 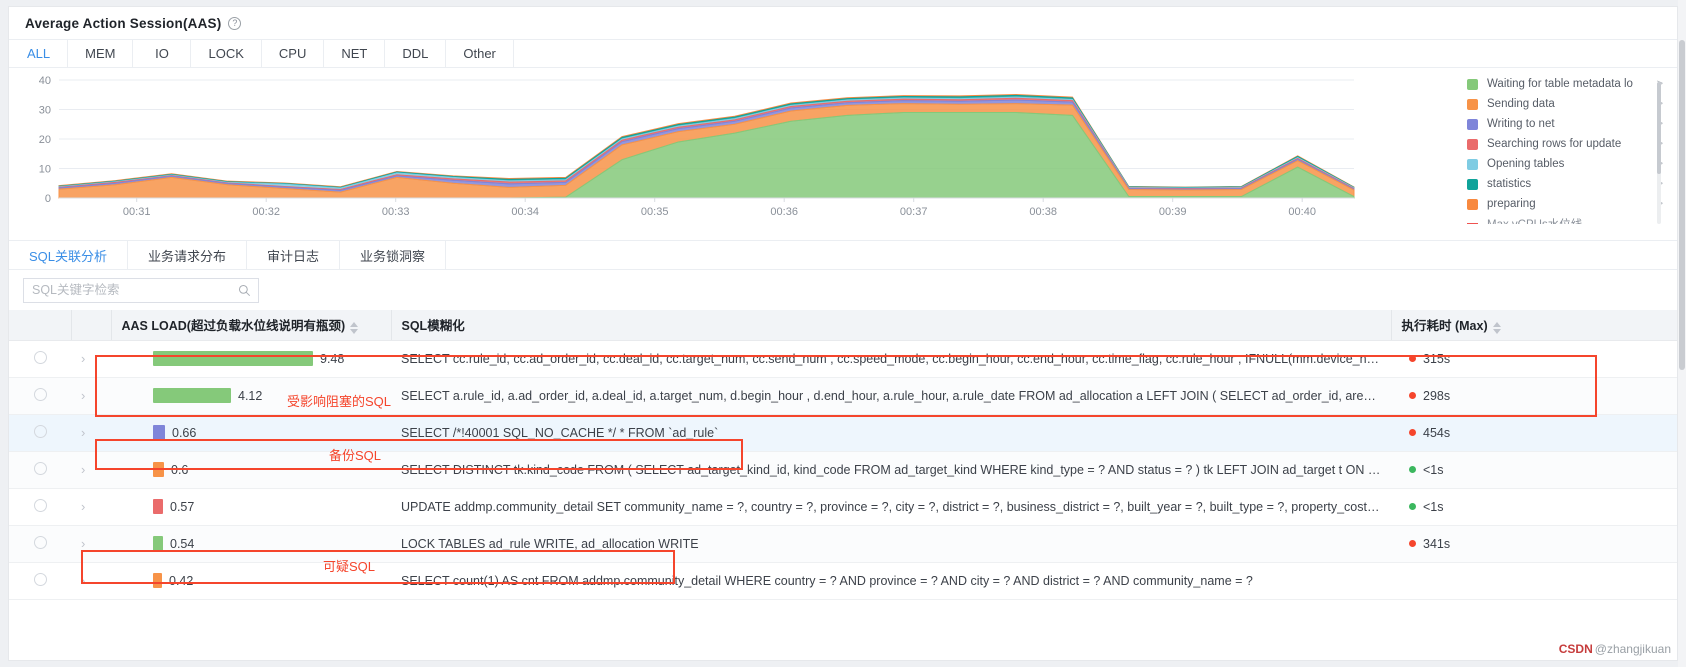 What do you see at coordinates (162, 53) in the screenshot?
I see `tab-io: IO` at bounding box center [162, 53].